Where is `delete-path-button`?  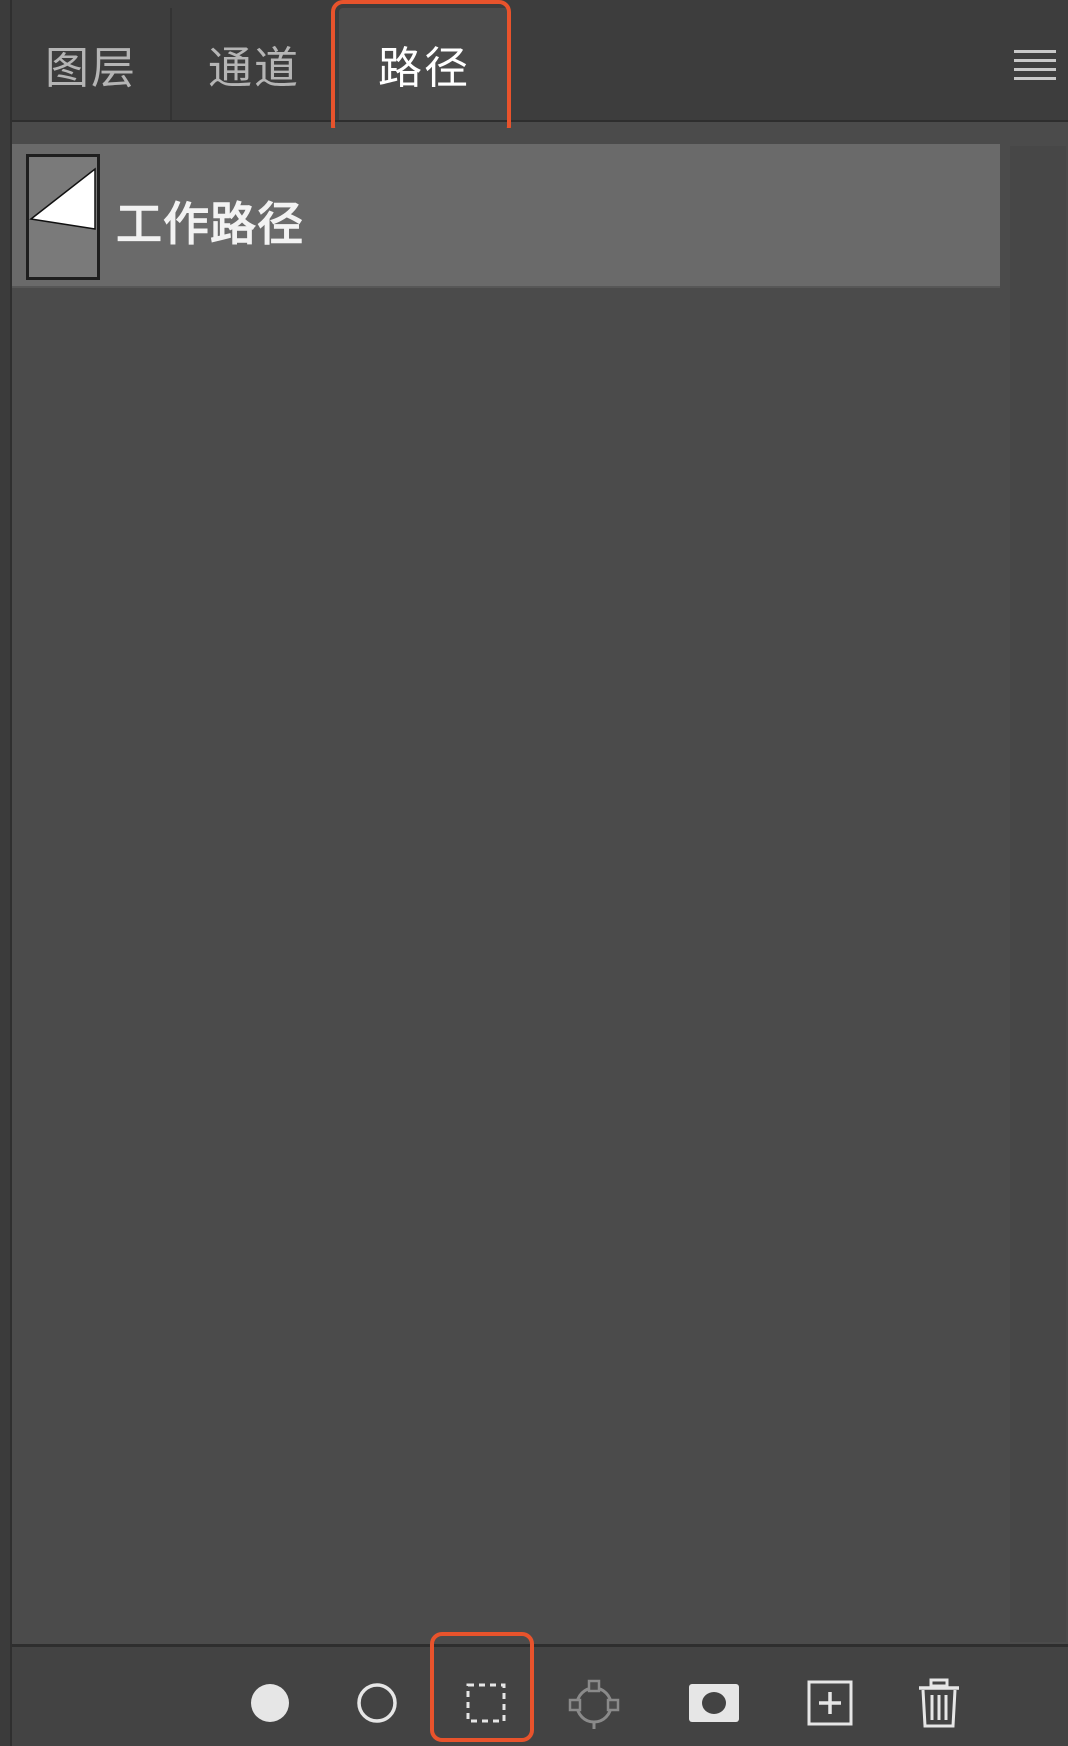 delete-path-button is located at coordinates (939, 1703).